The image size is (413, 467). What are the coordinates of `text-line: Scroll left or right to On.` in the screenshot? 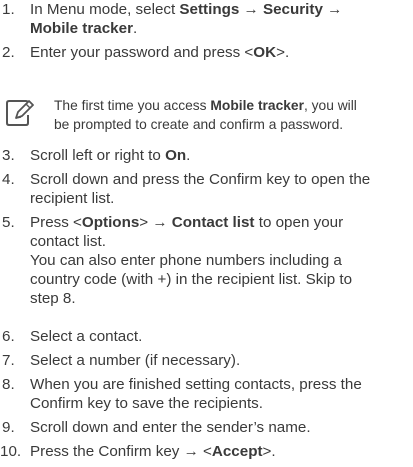 It's located at (110, 155).